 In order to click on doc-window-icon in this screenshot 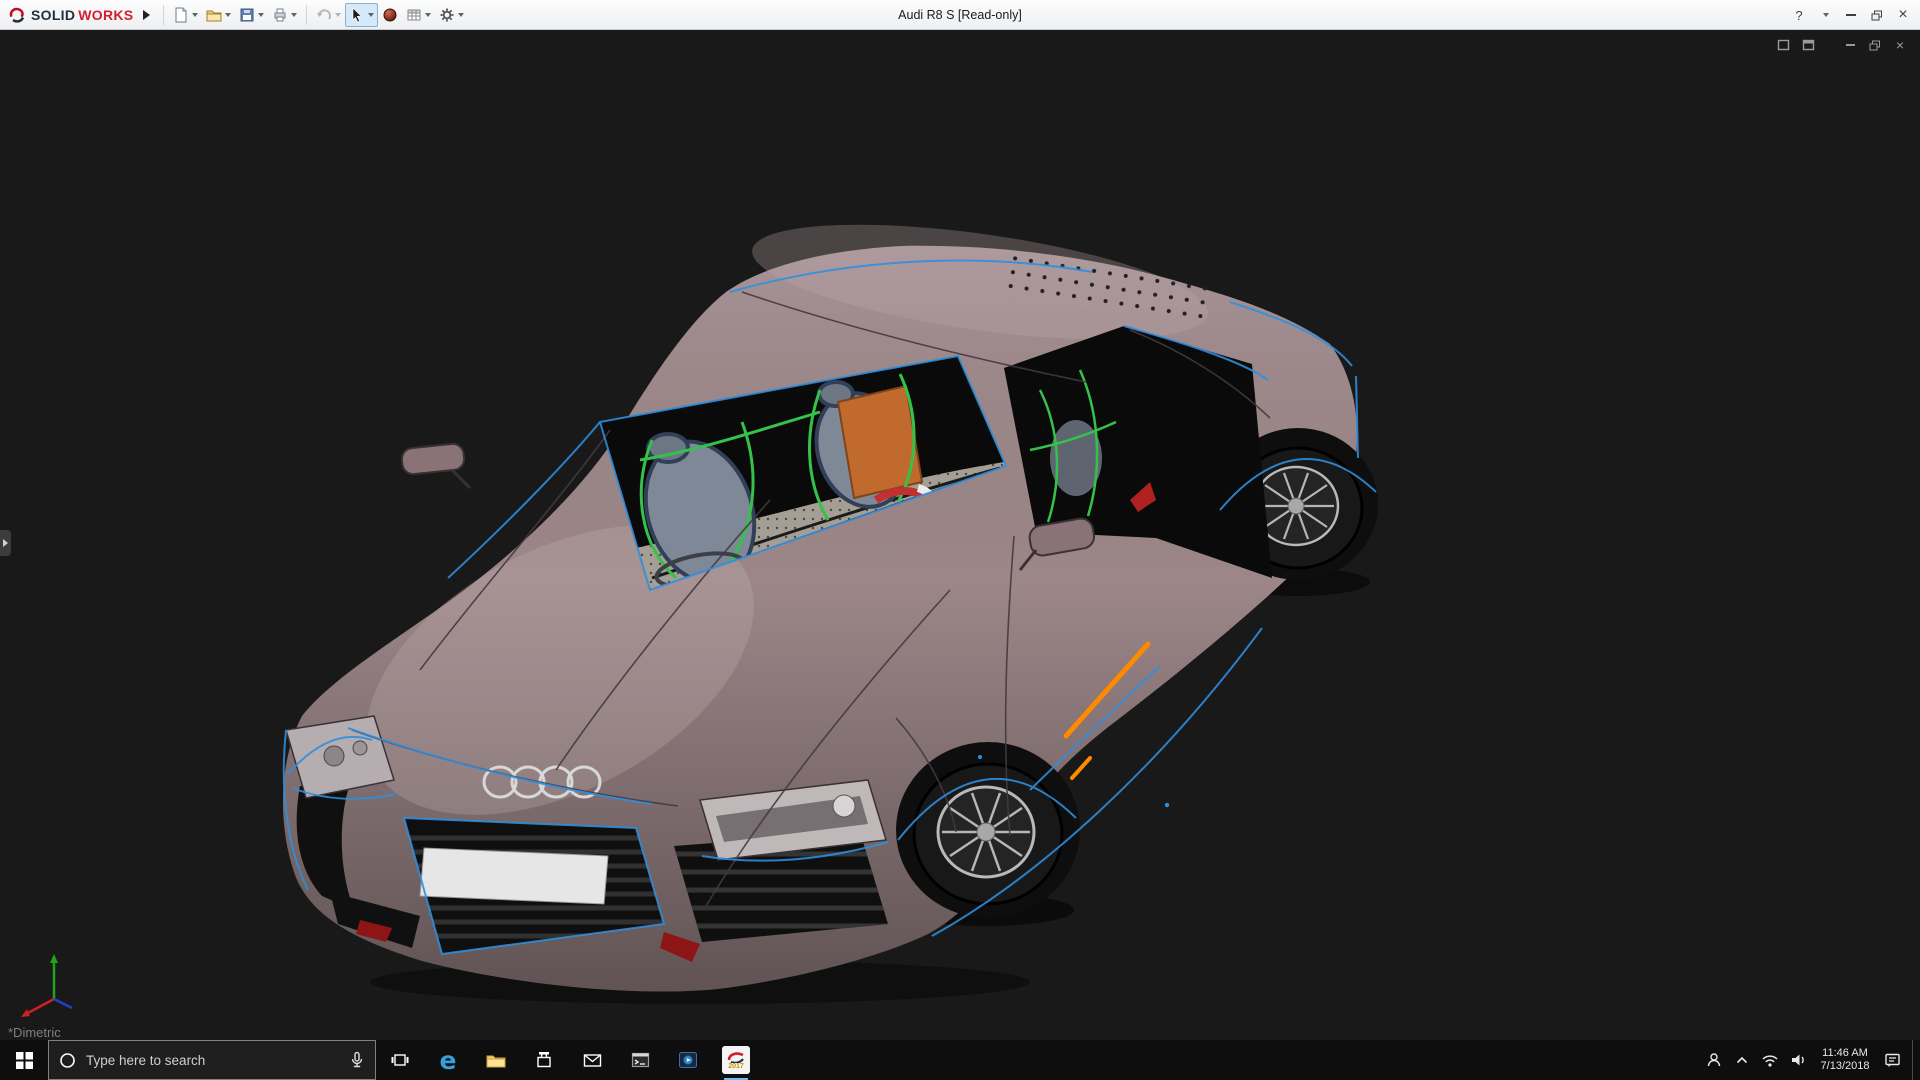, I will do `click(1783, 45)`.